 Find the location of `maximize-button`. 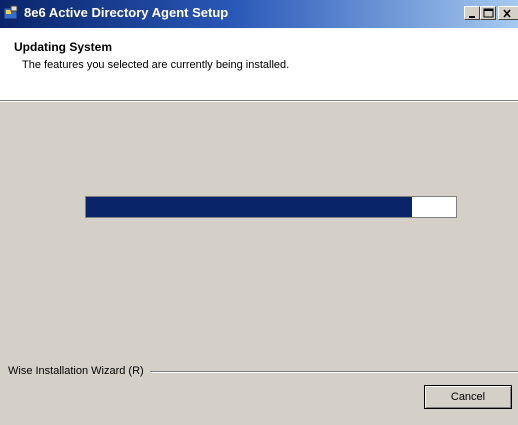

maximize-button is located at coordinates (488, 13).